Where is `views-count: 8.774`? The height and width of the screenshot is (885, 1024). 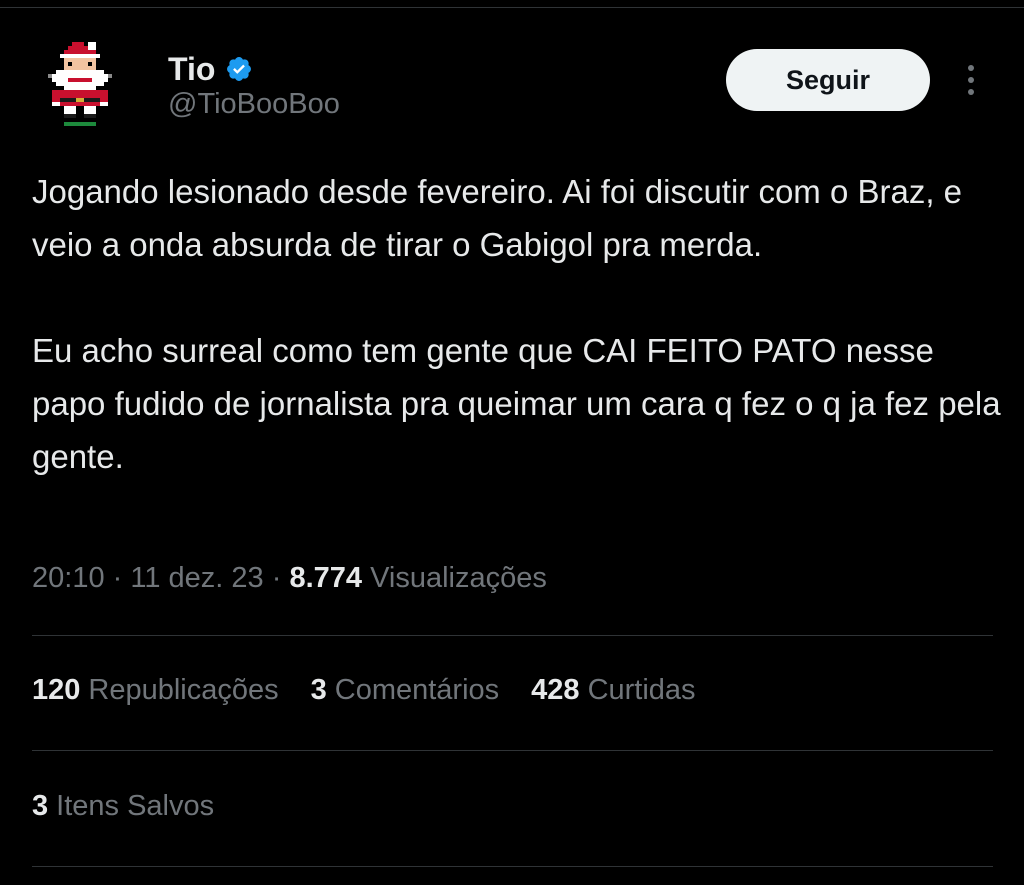 views-count: 8.774 is located at coordinates (326, 578).